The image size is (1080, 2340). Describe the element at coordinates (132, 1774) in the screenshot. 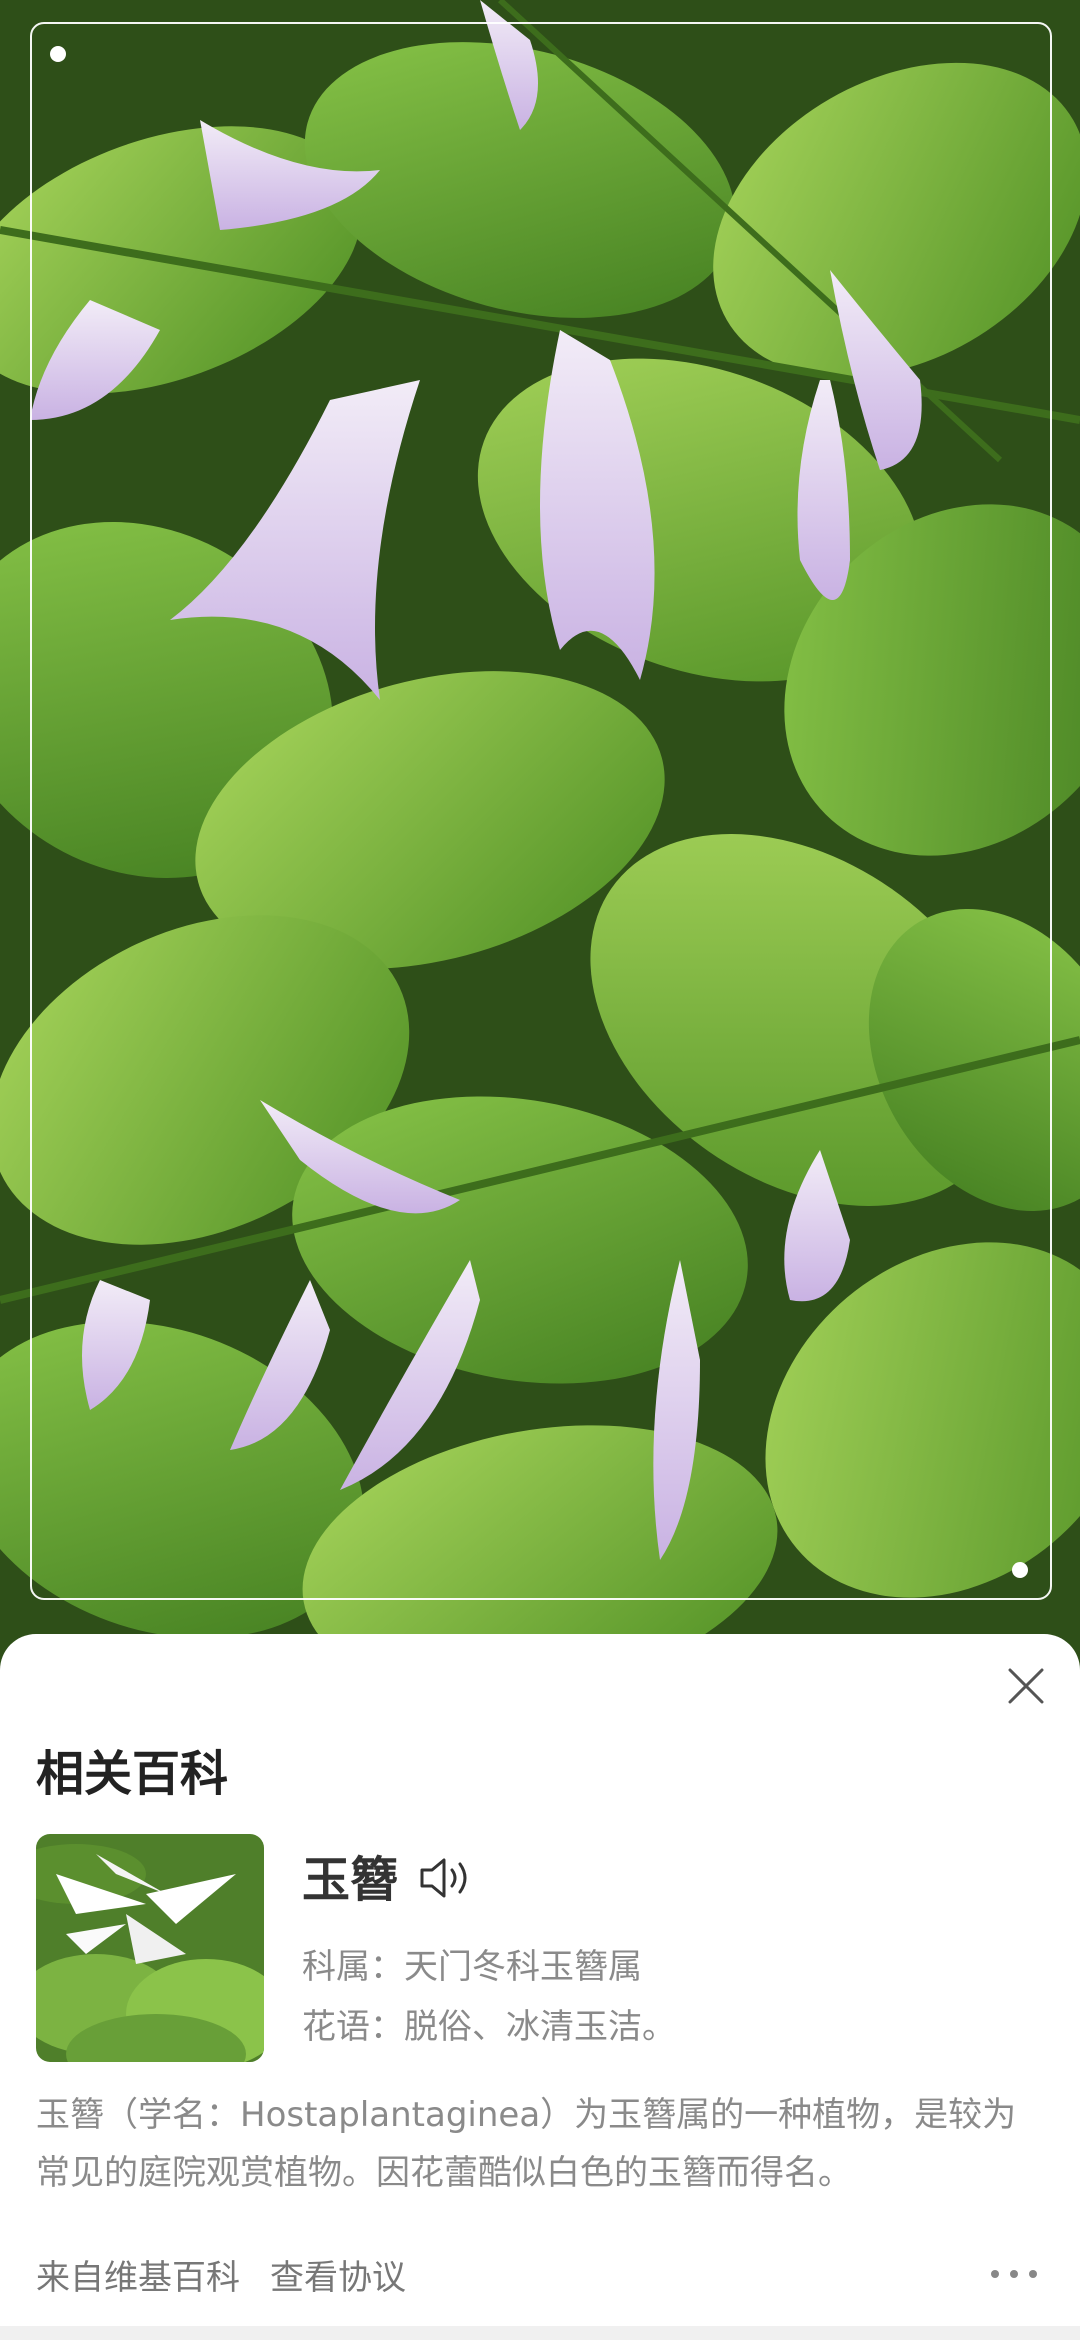

I see `sheet-title: 相关百科` at that location.